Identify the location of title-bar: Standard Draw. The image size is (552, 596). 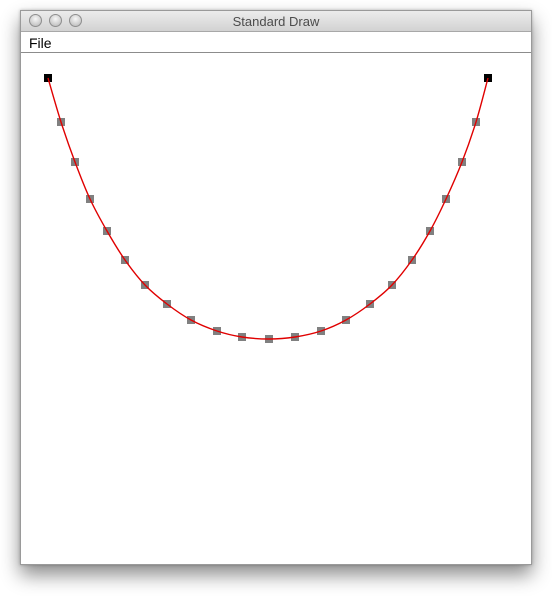
(276, 21).